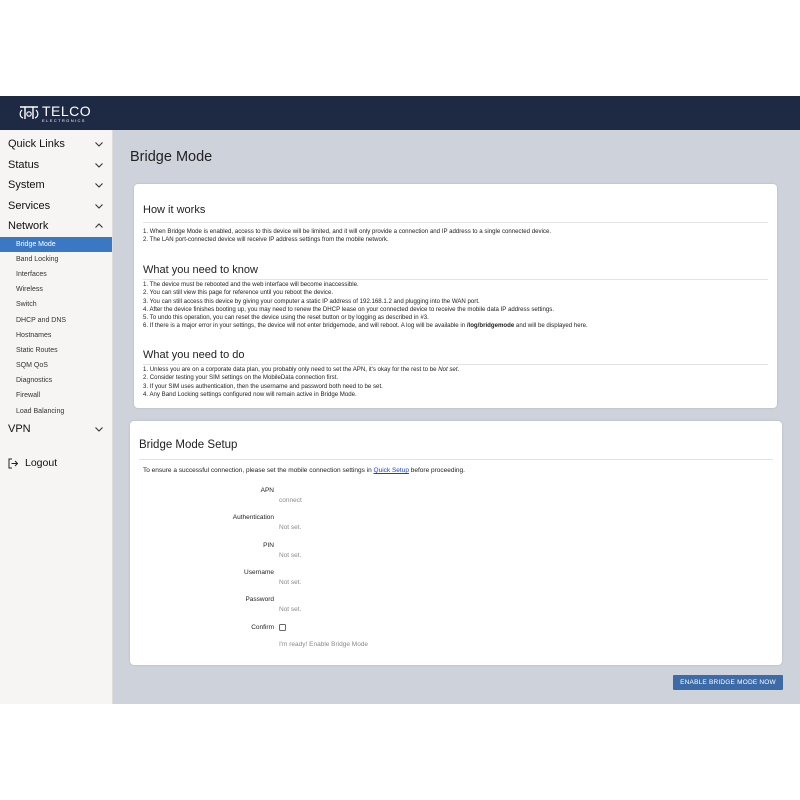 This screenshot has width=800, height=800. Describe the element at coordinates (56, 165) in the screenshot. I see `sidebar-section-status: Status` at that location.